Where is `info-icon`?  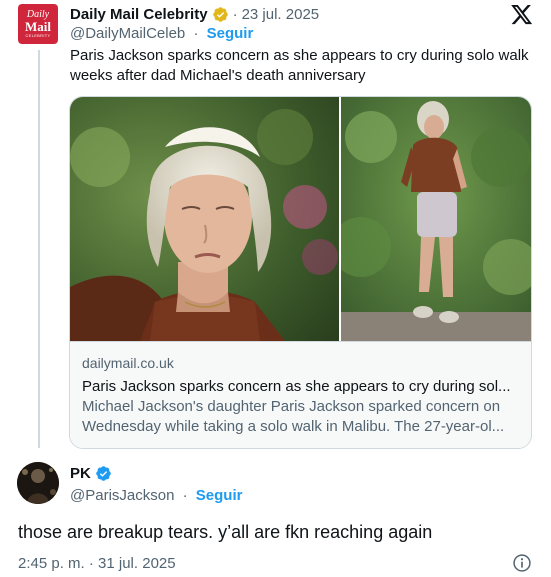 info-icon is located at coordinates (522, 563).